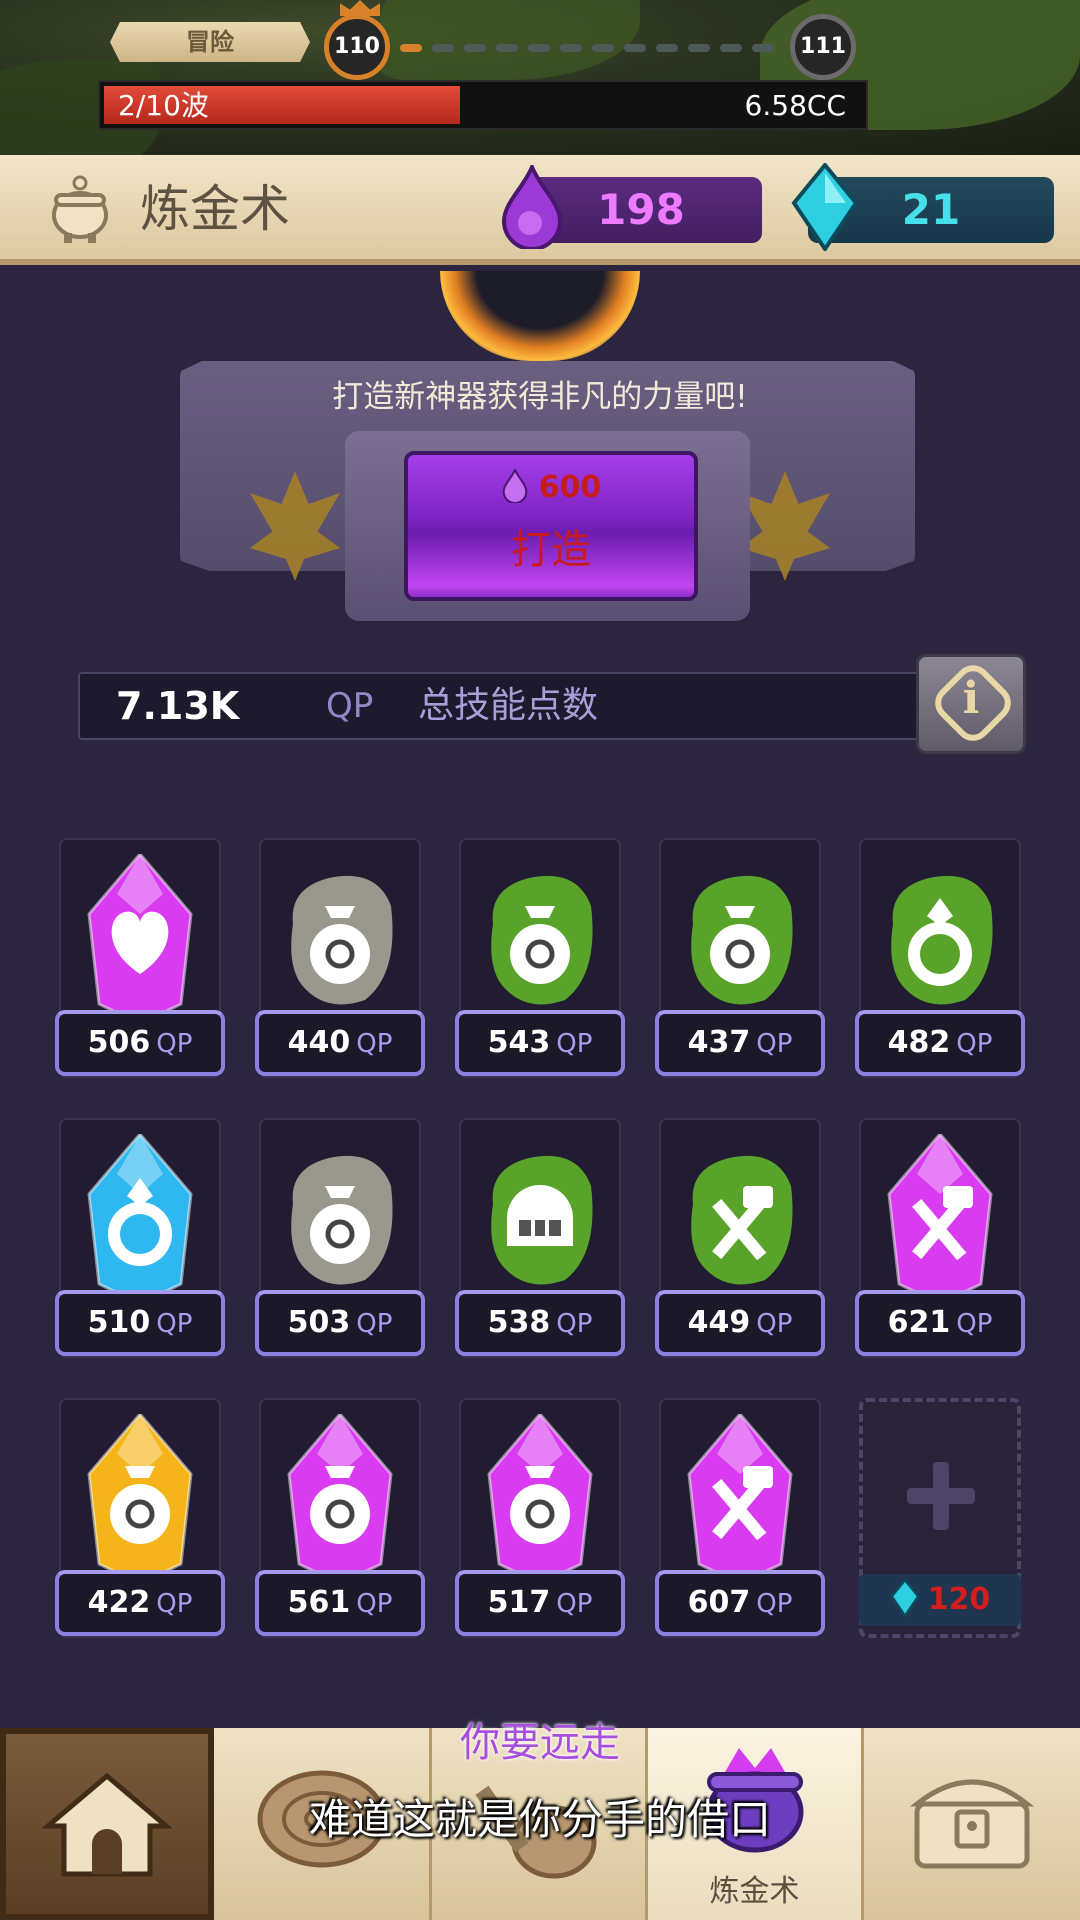 The width and height of the screenshot is (1080, 1920). I want to click on info-button: i, so click(971, 704).